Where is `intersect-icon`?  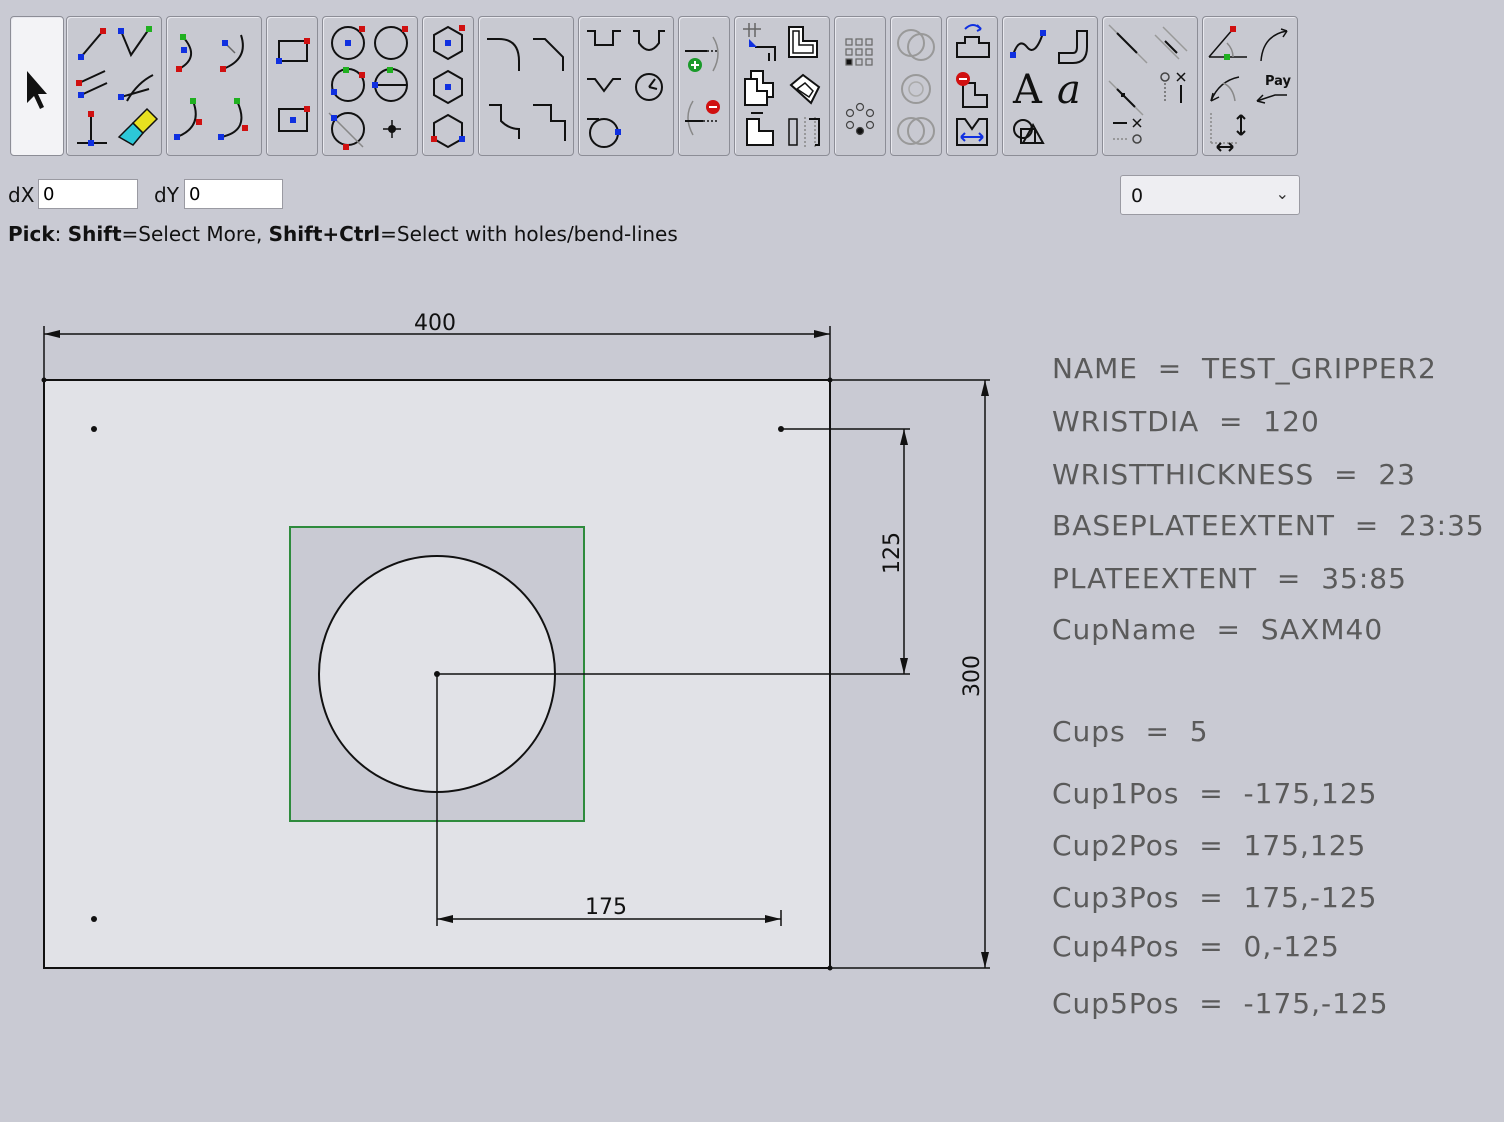 intersect-icon is located at coordinates (916, 131).